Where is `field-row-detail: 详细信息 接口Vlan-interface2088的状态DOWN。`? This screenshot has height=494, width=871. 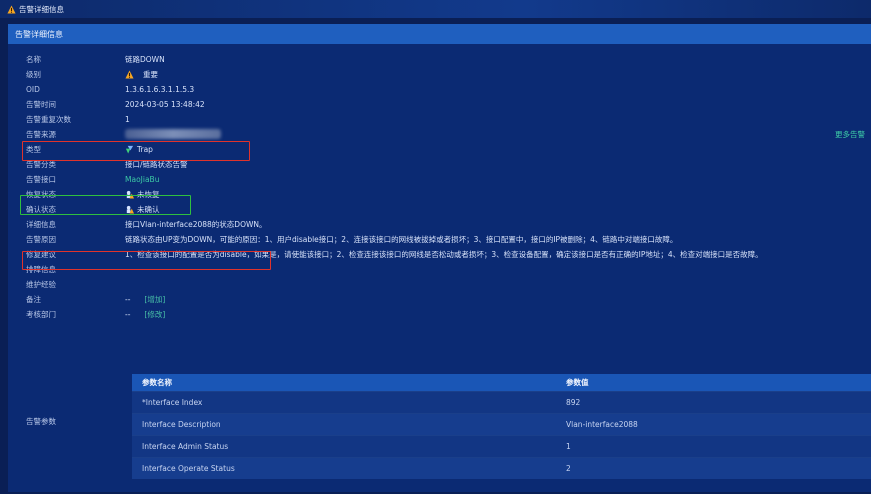
field-row-detail: 详细信息 接口Vlan-interface2088的状态DOWN。 is located at coordinates (439, 224).